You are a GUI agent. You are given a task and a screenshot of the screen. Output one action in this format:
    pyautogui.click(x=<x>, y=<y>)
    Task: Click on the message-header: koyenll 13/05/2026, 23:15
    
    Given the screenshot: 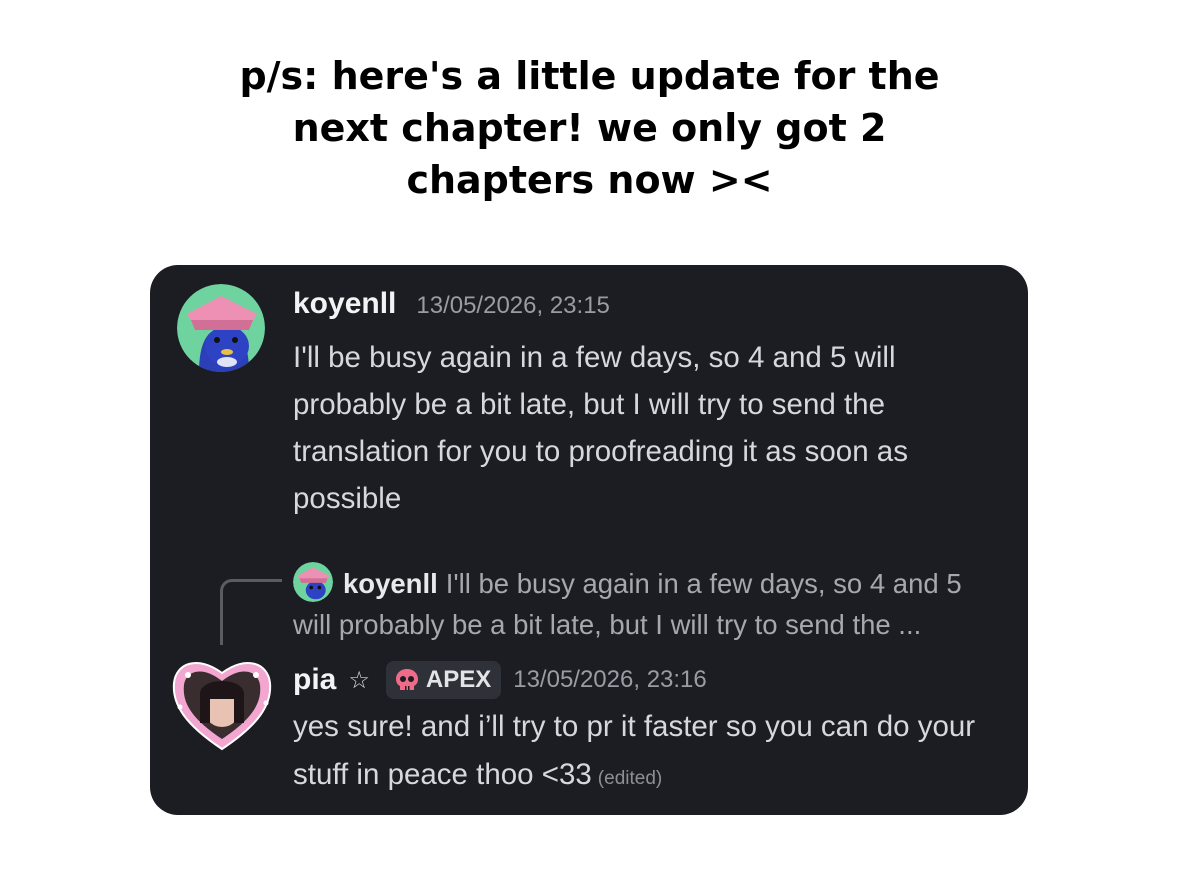 What is the action you would take?
    pyautogui.click(x=451, y=309)
    